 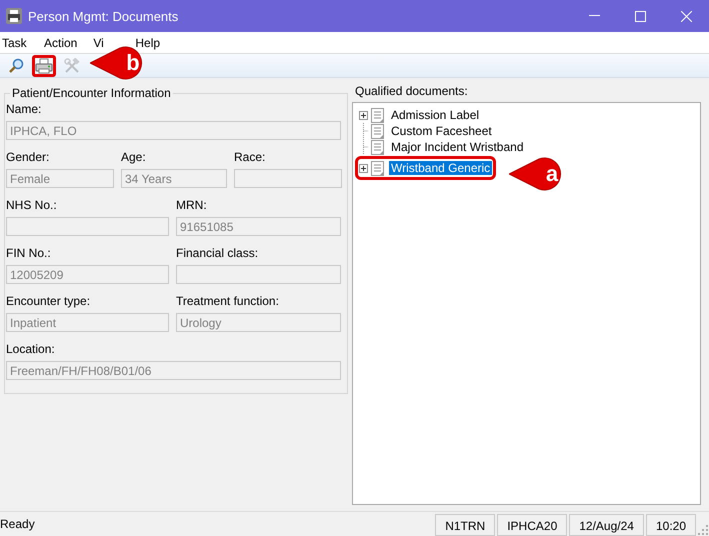 I want to click on menu-item: Vi, so click(x=105, y=43).